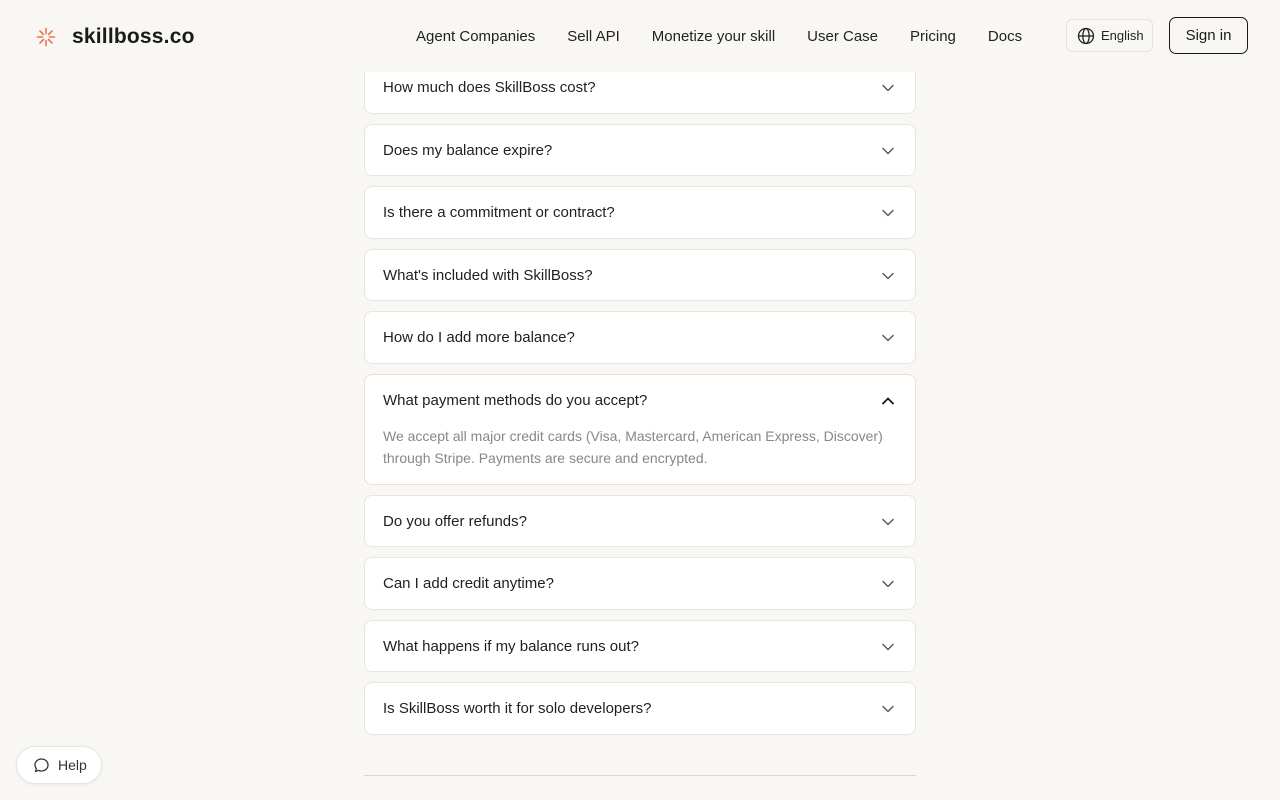  Describe the element at coordinates (1122, 35) in the screenshot. I see `language-label: English` at that location.